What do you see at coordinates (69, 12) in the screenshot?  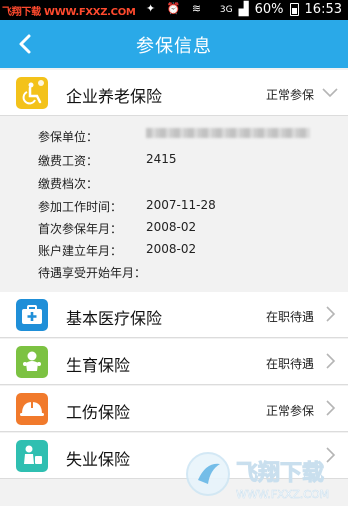 I see `watermark-text: 飞翔下载 WWW.FXXZ.COM` at bounding box center [69, 12].